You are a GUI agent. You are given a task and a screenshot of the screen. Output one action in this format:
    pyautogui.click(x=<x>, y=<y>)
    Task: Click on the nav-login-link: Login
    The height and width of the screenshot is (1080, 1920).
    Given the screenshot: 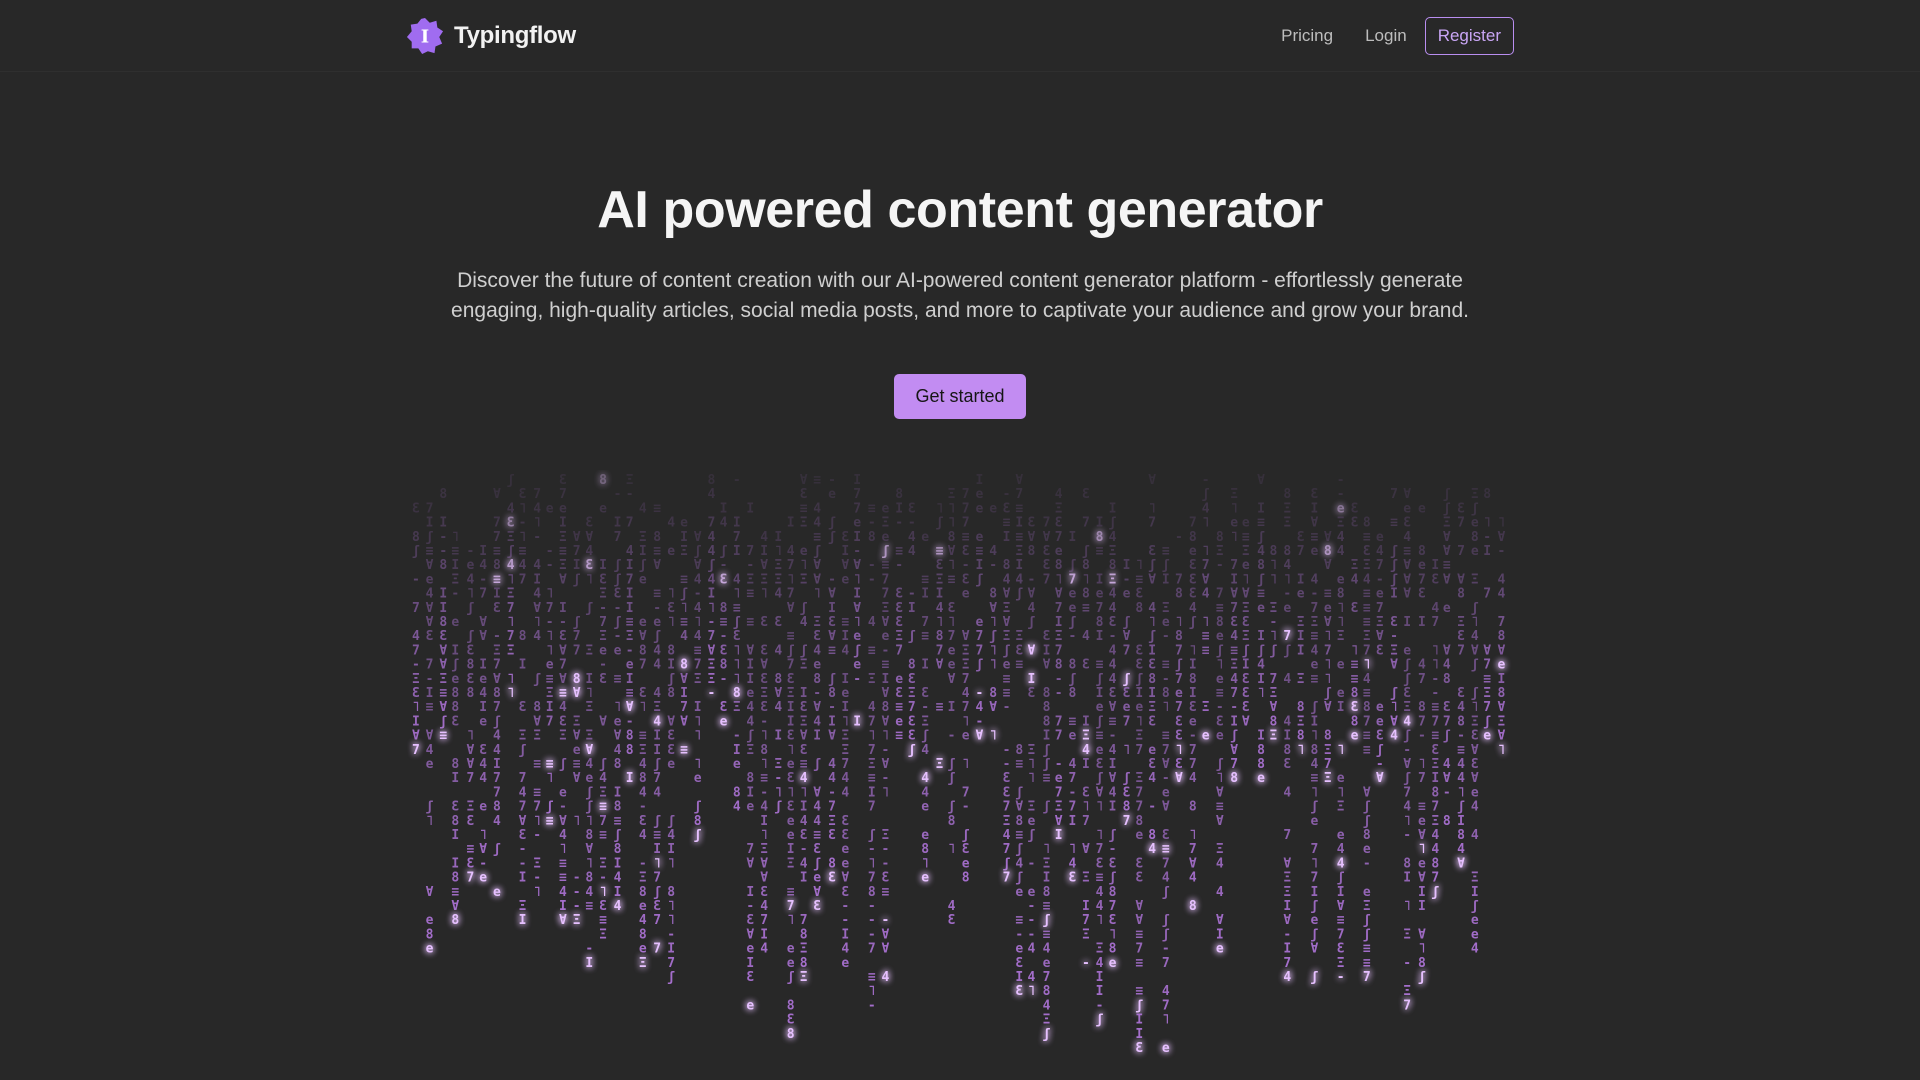 What is the action you would take?
    pyautogui.click(x=1386, y=36)
    